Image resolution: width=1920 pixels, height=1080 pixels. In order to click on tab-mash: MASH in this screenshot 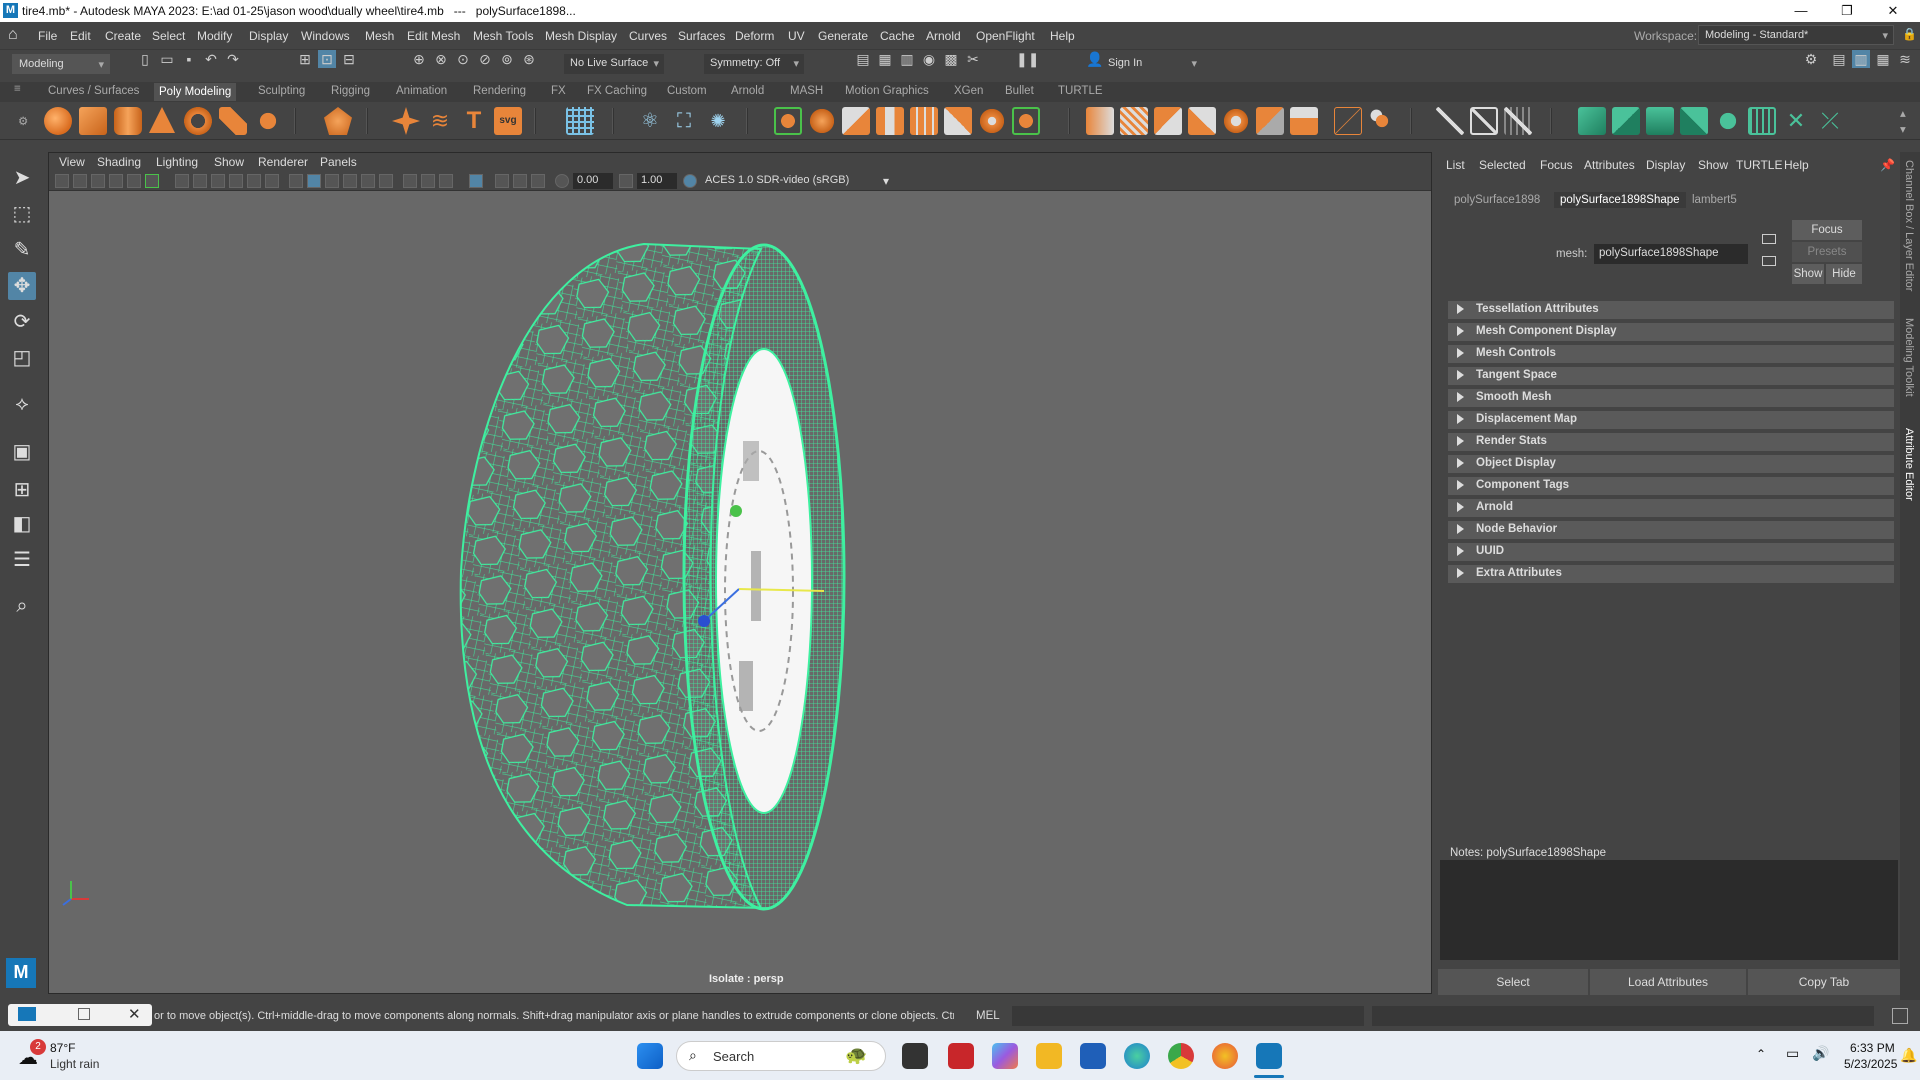, I will do `click(806, 91)`.